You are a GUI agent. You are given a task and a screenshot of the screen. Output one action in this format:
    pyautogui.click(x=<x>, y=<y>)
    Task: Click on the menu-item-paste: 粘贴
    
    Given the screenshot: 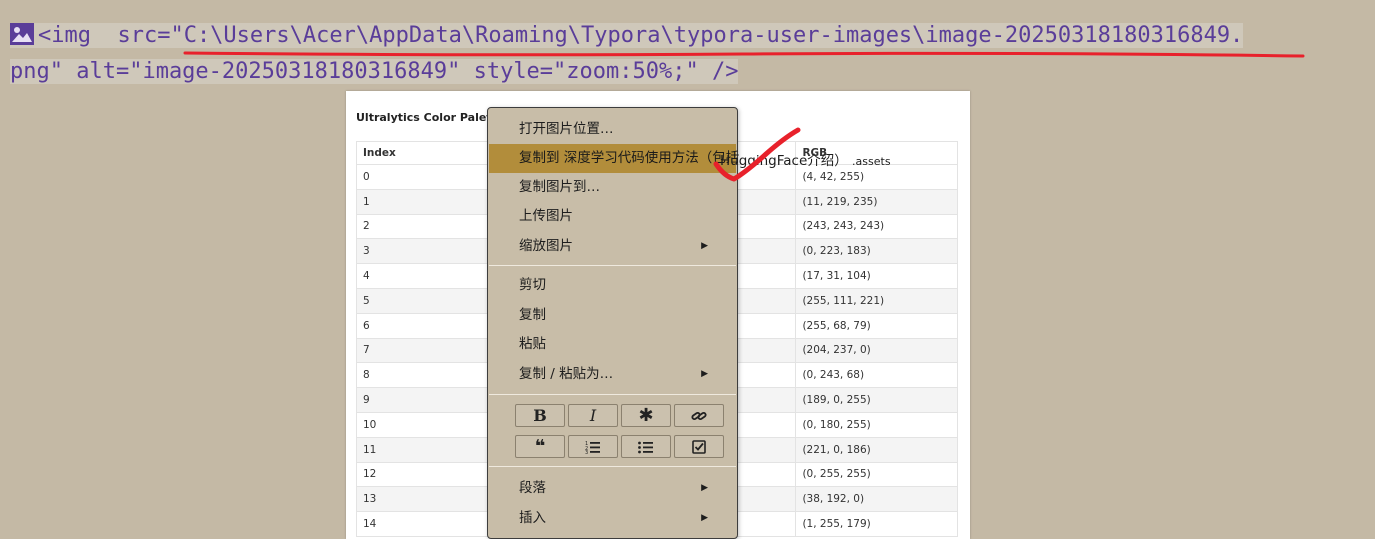 What is the action you would take?
    pyautogui.click(x=612, y=344)
    